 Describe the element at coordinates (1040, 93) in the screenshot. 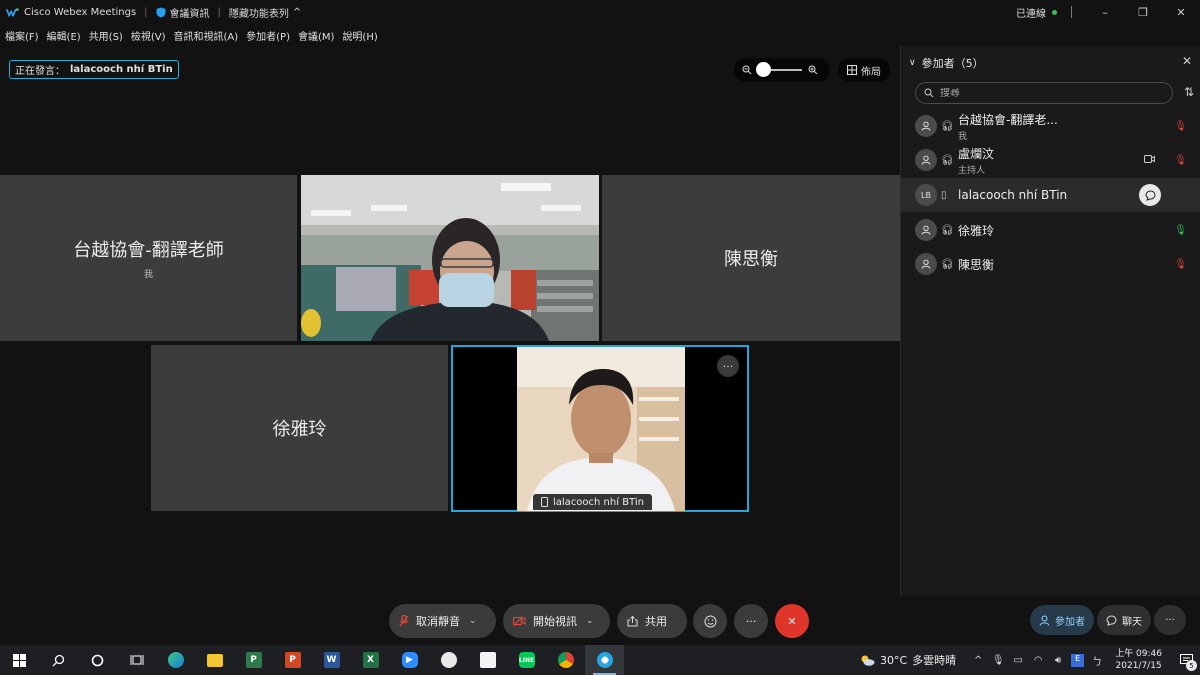

I see `search-input` at that location.